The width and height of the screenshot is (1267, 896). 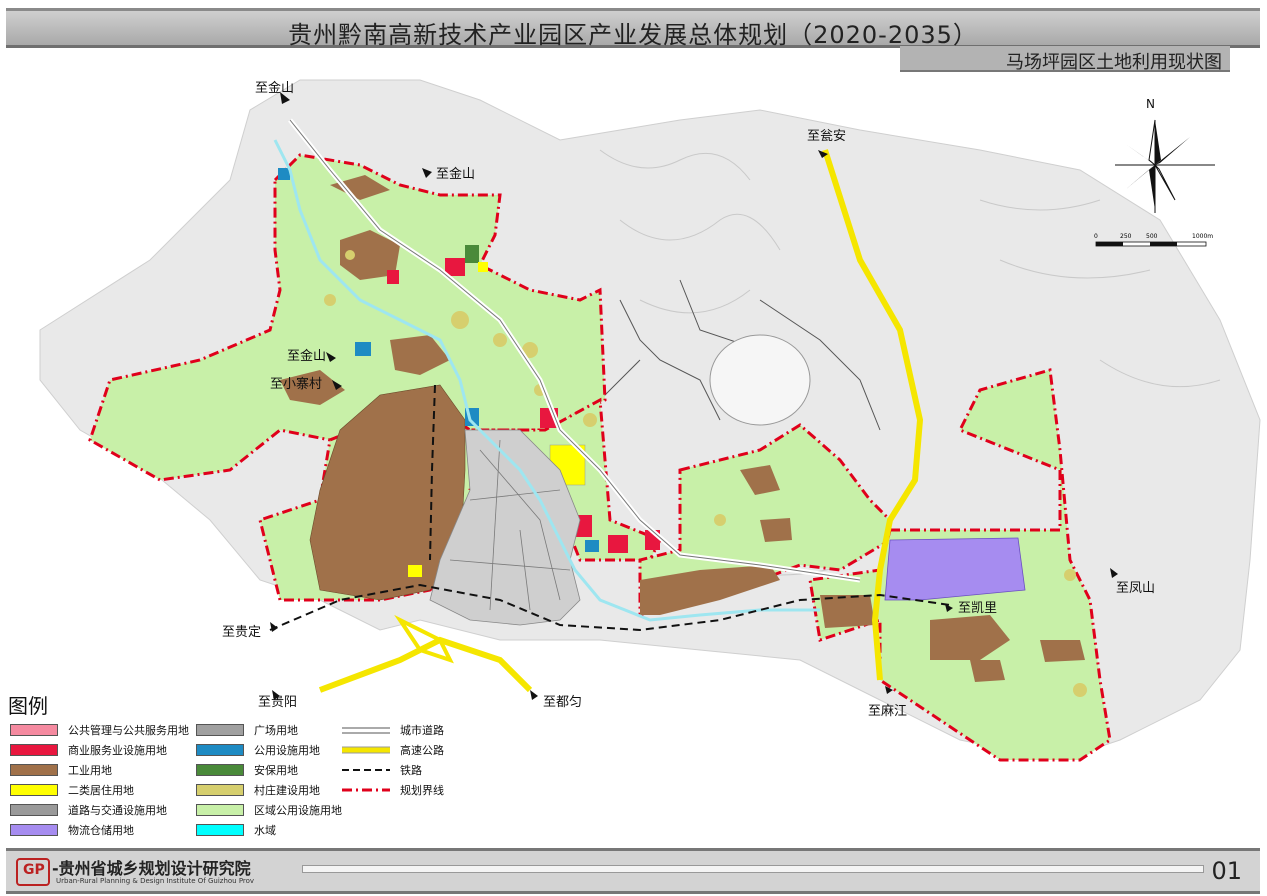 I want to click on legend-label: 安保用地, so click(x=276, y=770).